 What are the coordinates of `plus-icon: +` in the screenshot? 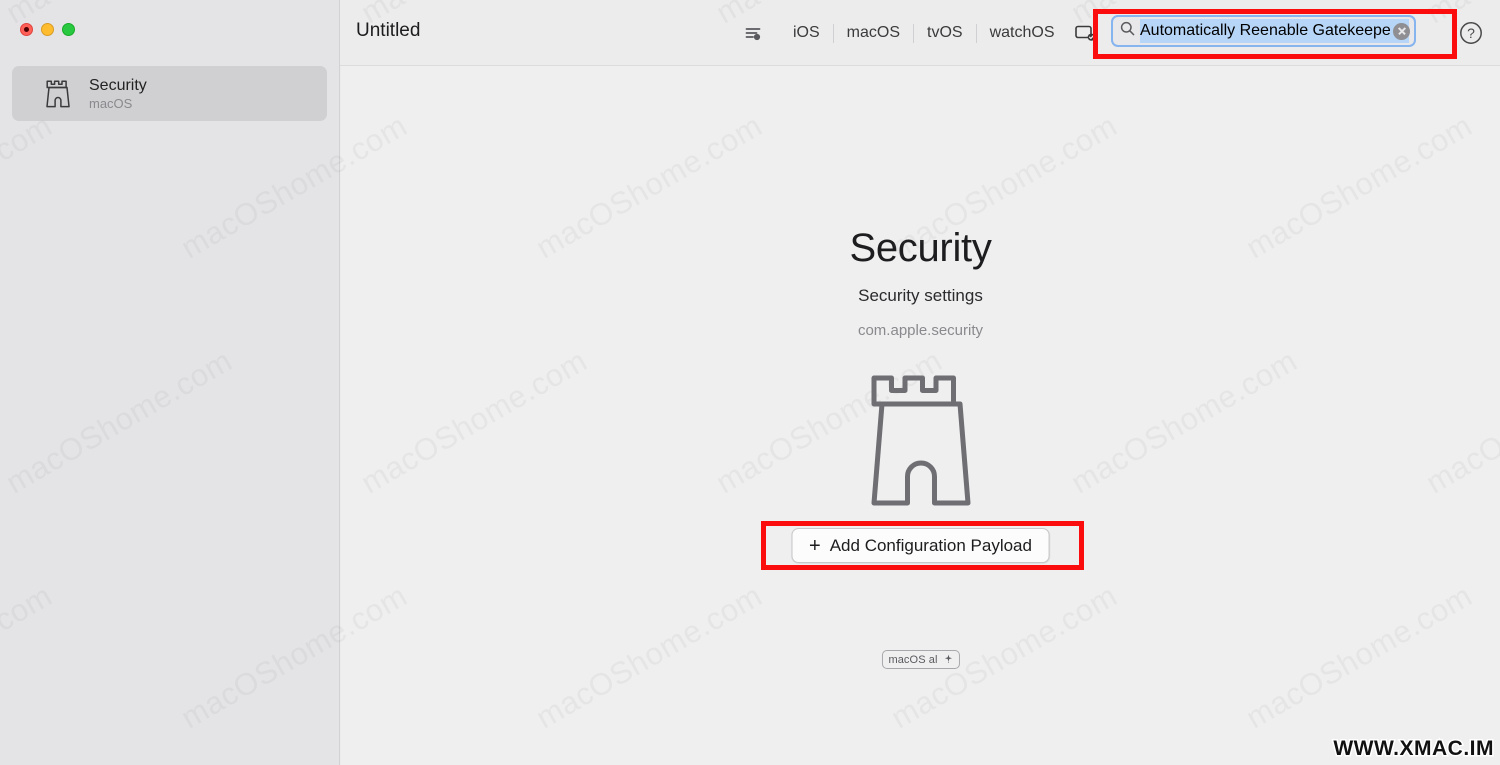 It's located at (815, 545).